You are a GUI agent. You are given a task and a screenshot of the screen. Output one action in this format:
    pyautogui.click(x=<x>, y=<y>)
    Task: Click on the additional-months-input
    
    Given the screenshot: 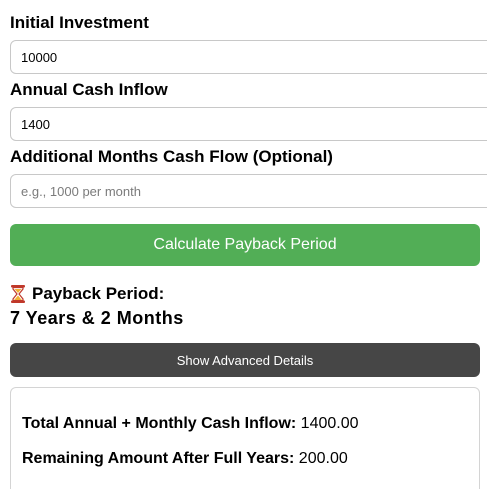 What is the action you would take?
    pyautogui.click(x=248, y=191)
    